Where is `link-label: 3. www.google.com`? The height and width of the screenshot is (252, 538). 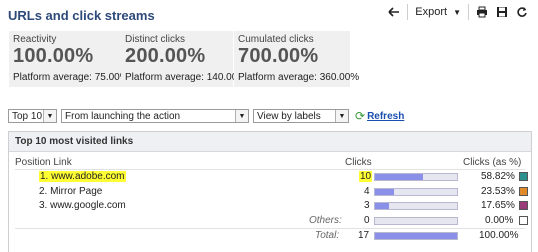
link-label: 3. www.google.com is located at coordinates (82, 205).